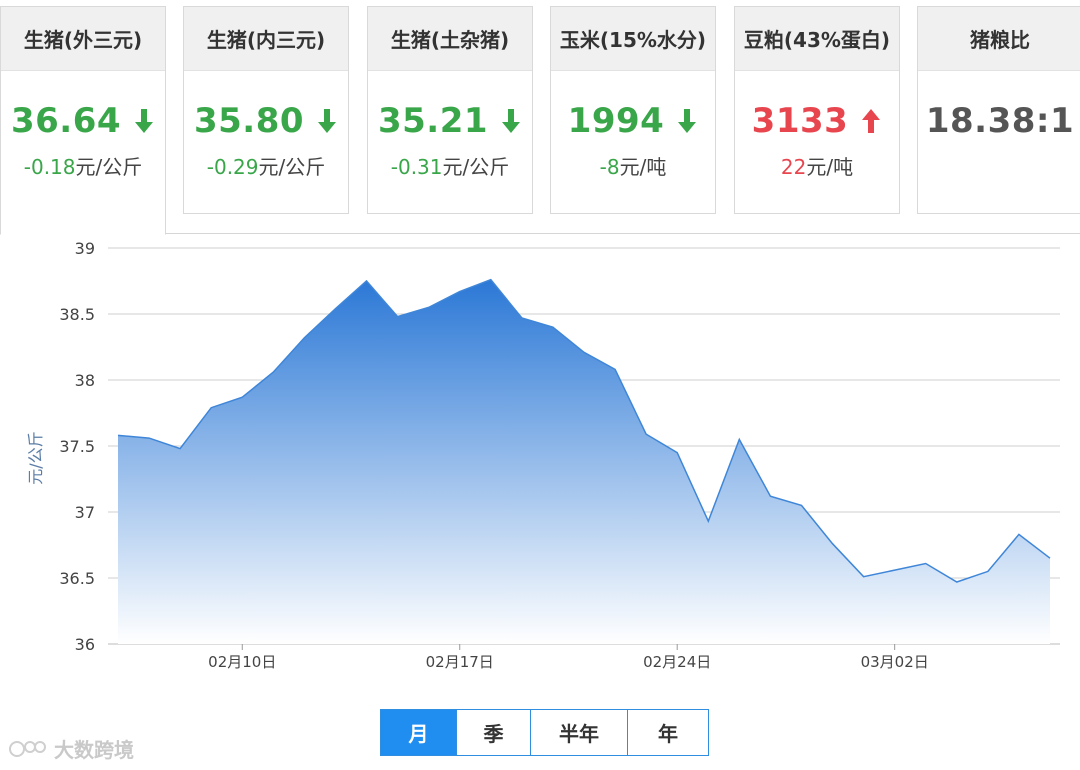 The height and width of the screenshot is (770, 1080). I want to click on y-tick-label: 37, so click(85, 512).